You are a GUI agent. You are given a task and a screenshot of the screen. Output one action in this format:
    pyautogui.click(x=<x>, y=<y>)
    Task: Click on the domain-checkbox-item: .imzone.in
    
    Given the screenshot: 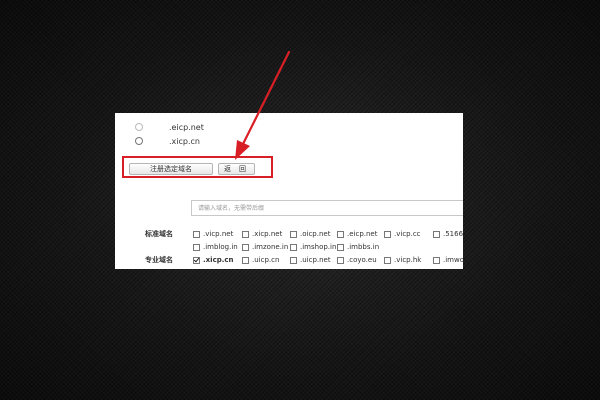 What is the action you would take?
    pyautogui.click(x=265, y=247)
    